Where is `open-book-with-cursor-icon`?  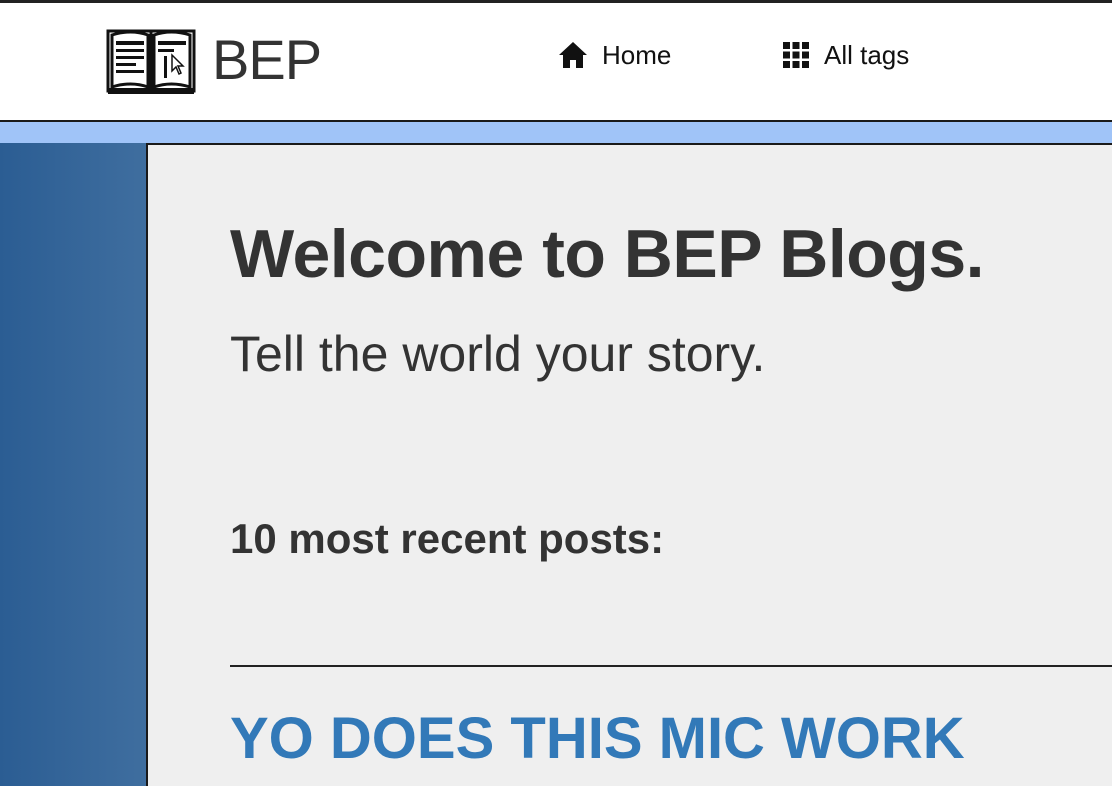 open-book-with-cursor-icon is located at coordinates (151, 61).